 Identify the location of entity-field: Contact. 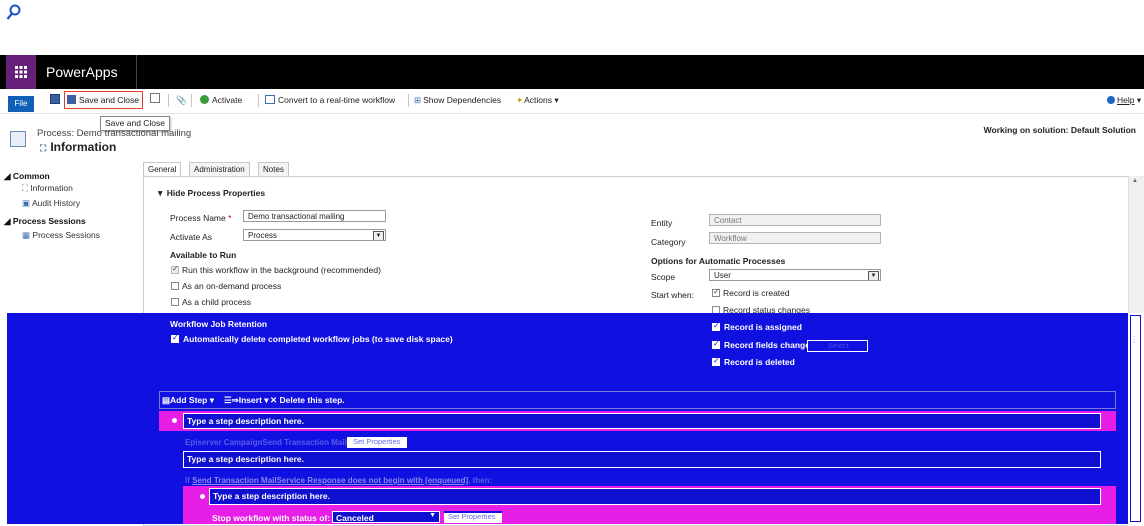
(795, 220).